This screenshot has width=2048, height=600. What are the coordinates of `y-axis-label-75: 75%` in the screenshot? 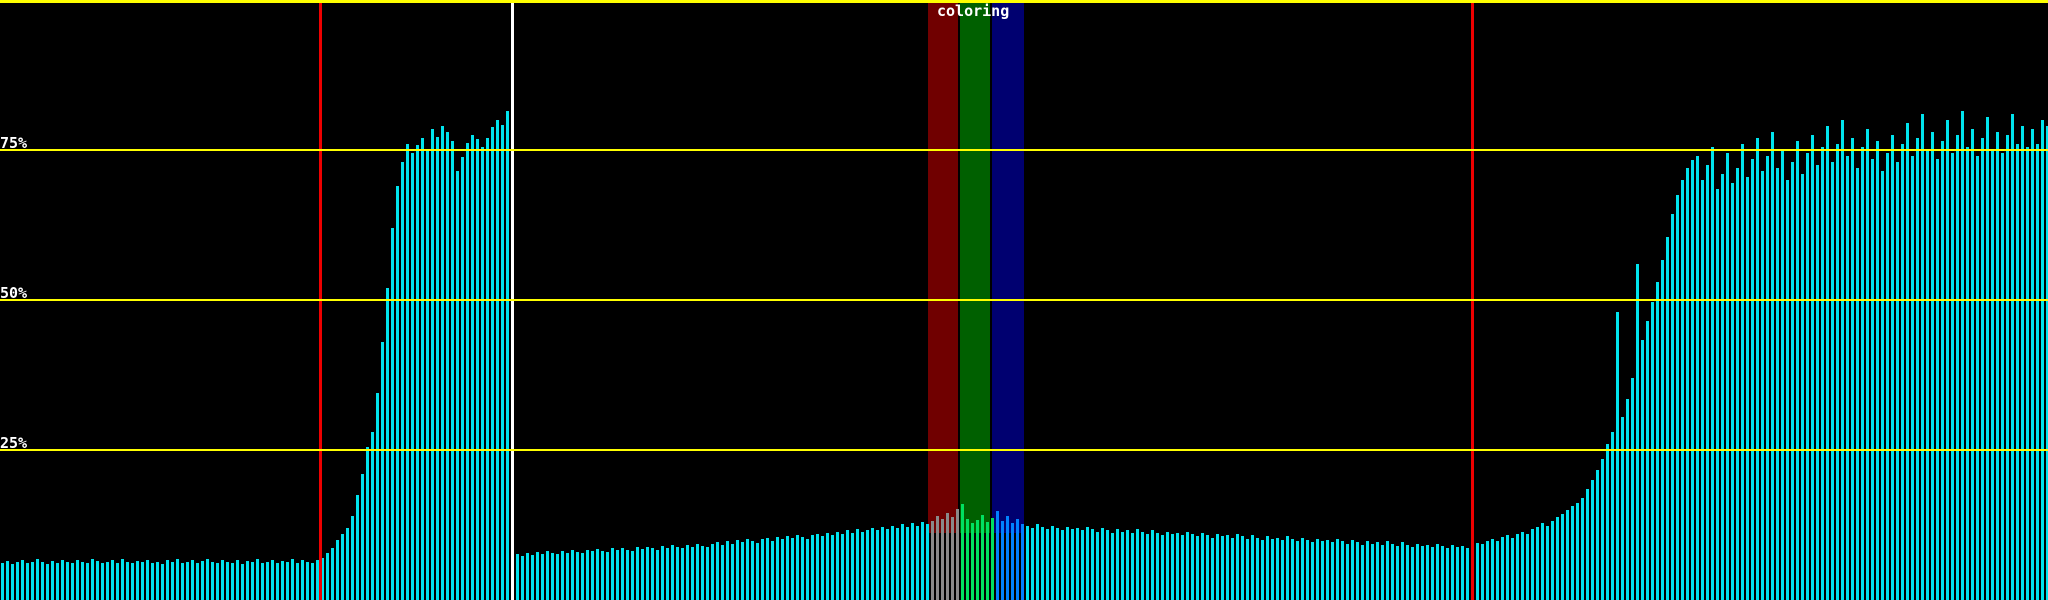 It's located at (14, 143).